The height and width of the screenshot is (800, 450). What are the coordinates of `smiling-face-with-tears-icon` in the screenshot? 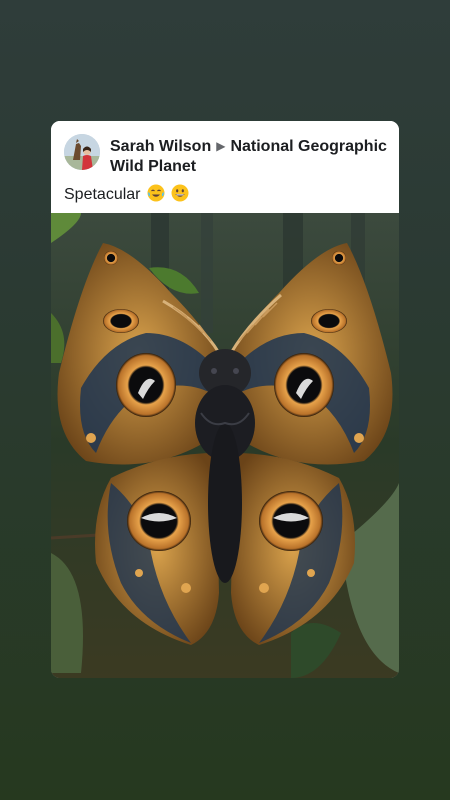 It's located at (156, 193).